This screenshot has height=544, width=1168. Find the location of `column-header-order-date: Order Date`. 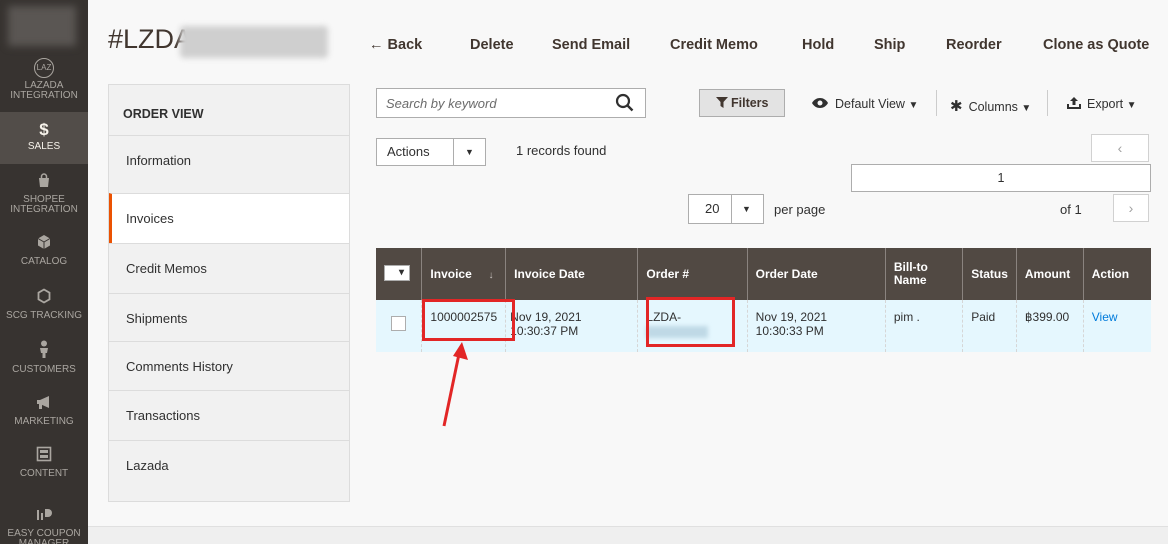

column-header-order-date: Order Date is located at coordinates (816, 274).